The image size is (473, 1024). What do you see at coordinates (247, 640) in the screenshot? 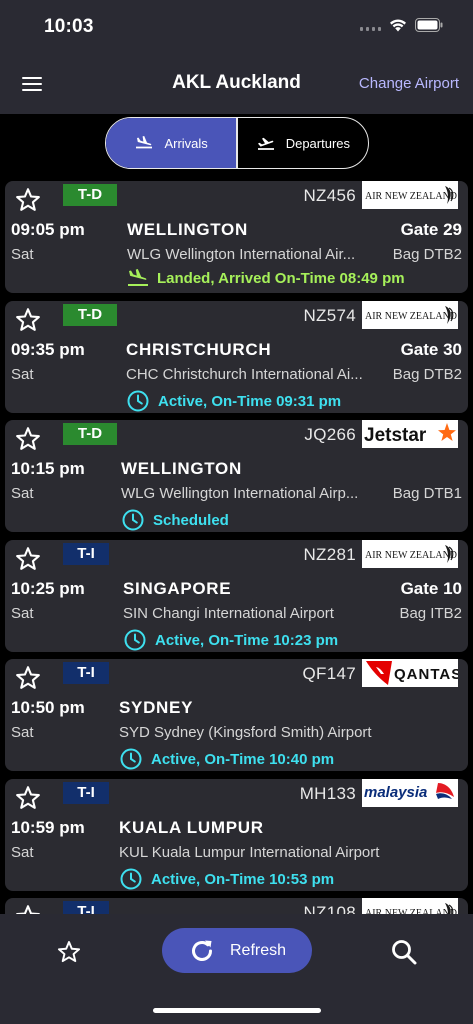
I see `flight-status-text: Active, On-Time 10:23 pm` at bounding box center [247, 640].